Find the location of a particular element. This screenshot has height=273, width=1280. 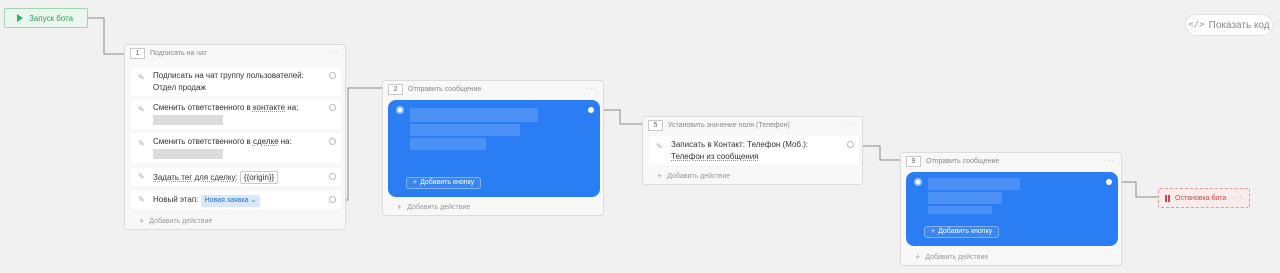

action-text: Подписать на чат группу пользователей: is located at coordinates (228, 75).